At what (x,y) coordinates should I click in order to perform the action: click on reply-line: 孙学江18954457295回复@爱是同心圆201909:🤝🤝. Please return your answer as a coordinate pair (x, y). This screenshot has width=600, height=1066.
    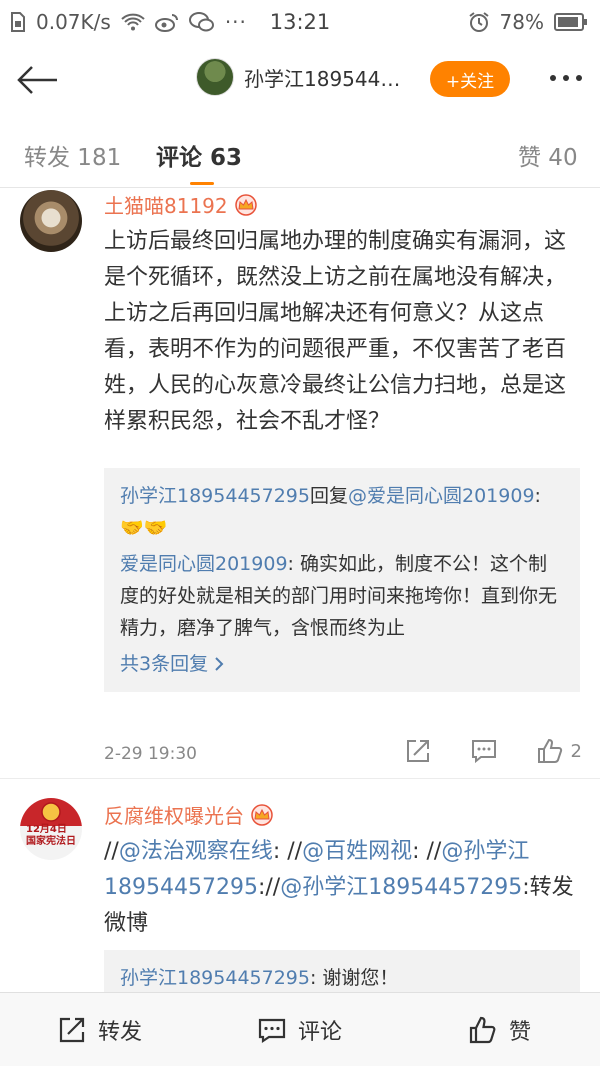
    Looking at the image, I should click on (342, 512).